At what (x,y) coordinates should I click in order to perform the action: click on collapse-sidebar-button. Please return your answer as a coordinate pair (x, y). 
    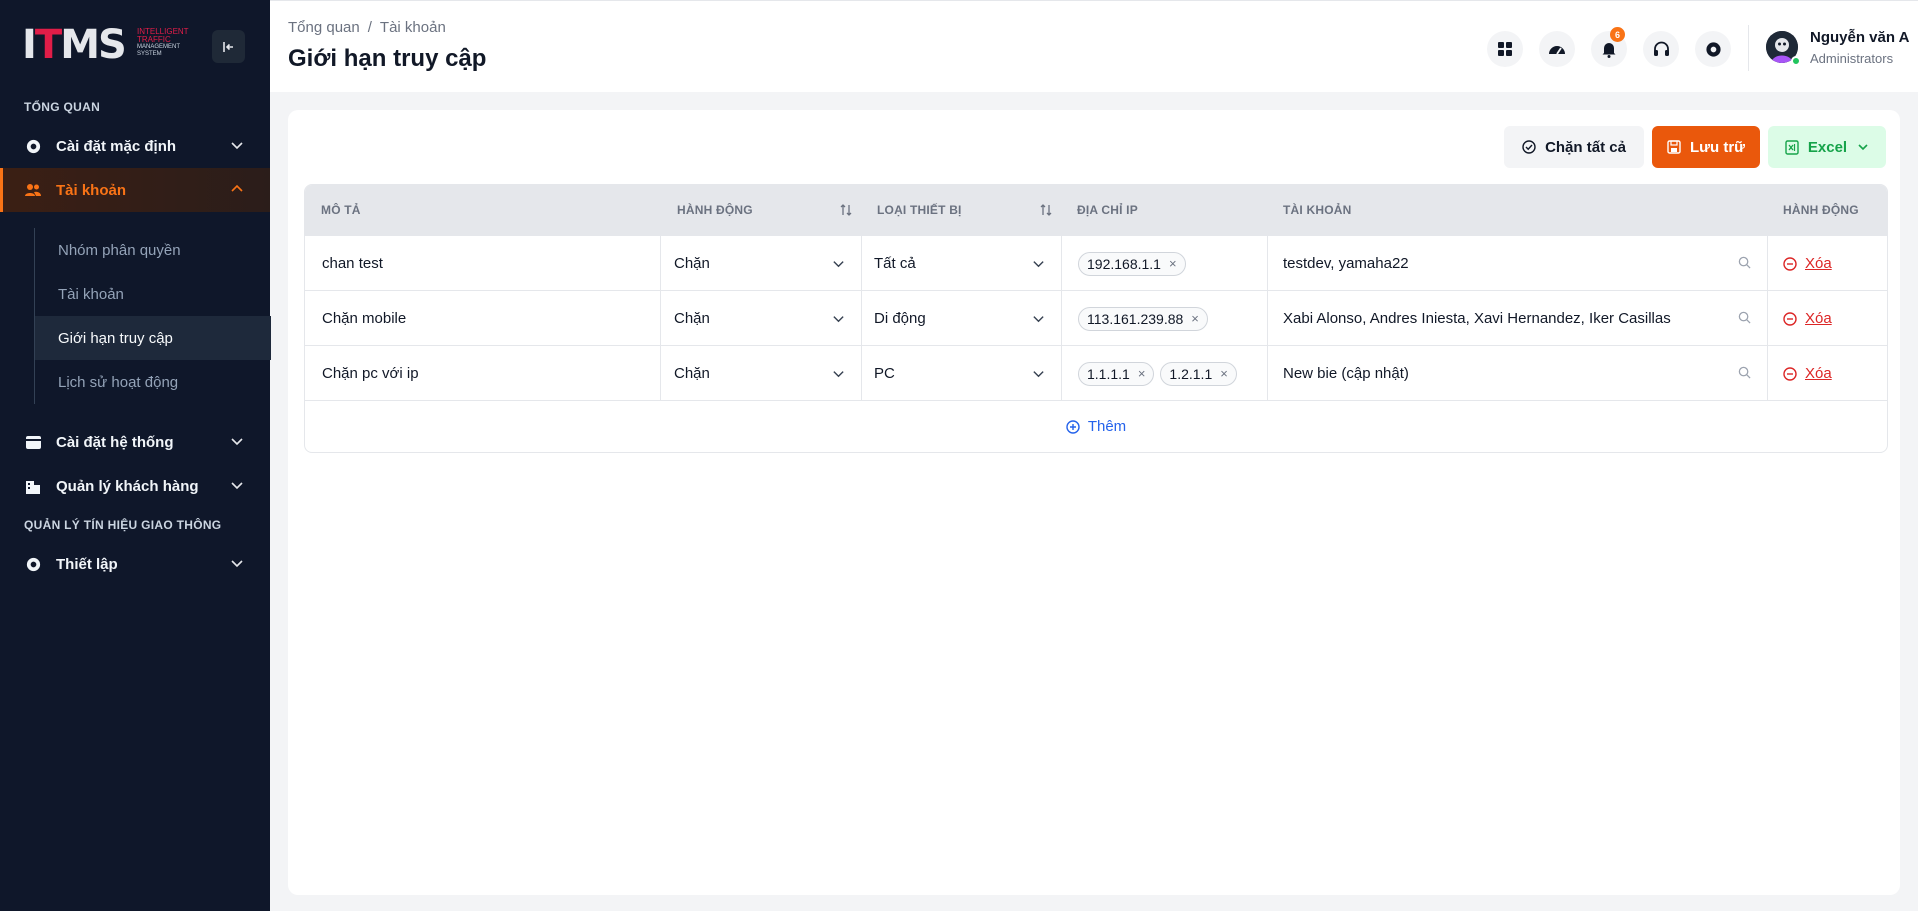
    Looking at the image, I should click on (228, 46).